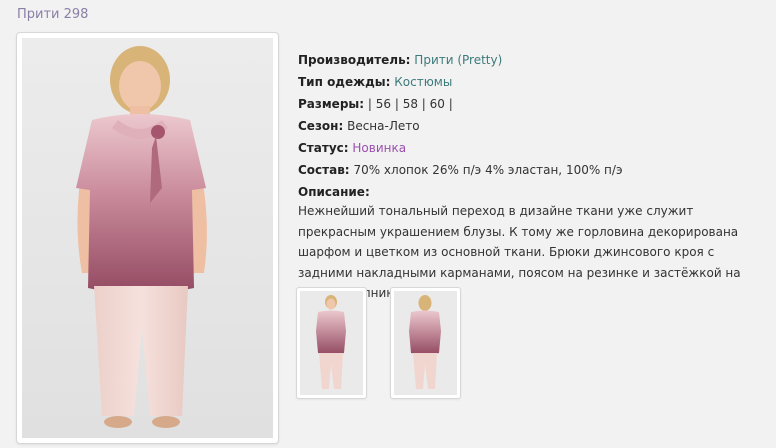 The image size is (776, 448). Describe the element at coordinates (423, 82) in the screenshot. I see `clothing-type-link: Костюмы` at that location.